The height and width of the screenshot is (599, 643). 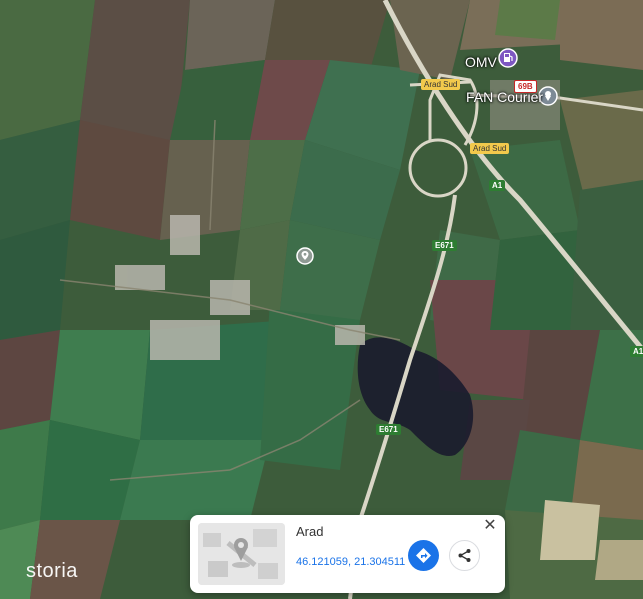 I want to click on location-info-card: Arad 46.121059, 21.304511 ✕, so click(x=347, y=554).